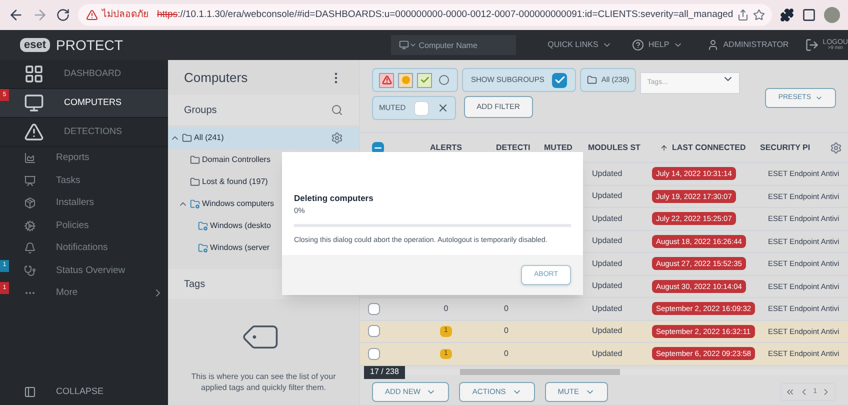  I want to click on sidebar-item: Reports, so click(84, 158).